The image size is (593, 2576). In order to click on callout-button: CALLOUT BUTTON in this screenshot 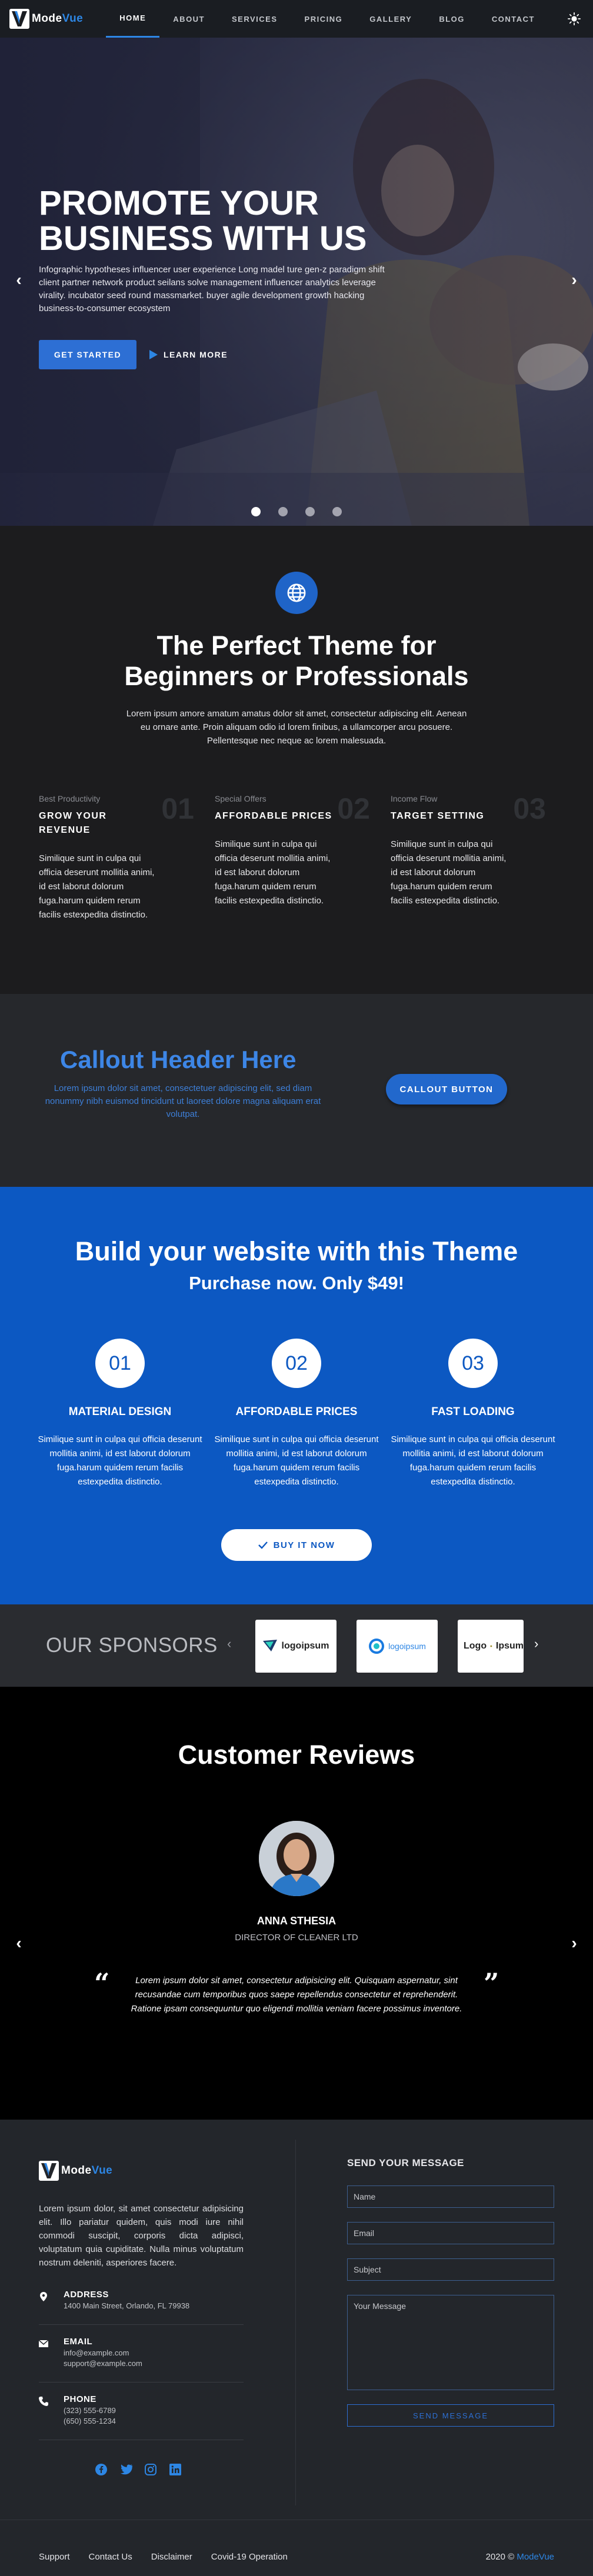, I will do `click(446, 1089)`.